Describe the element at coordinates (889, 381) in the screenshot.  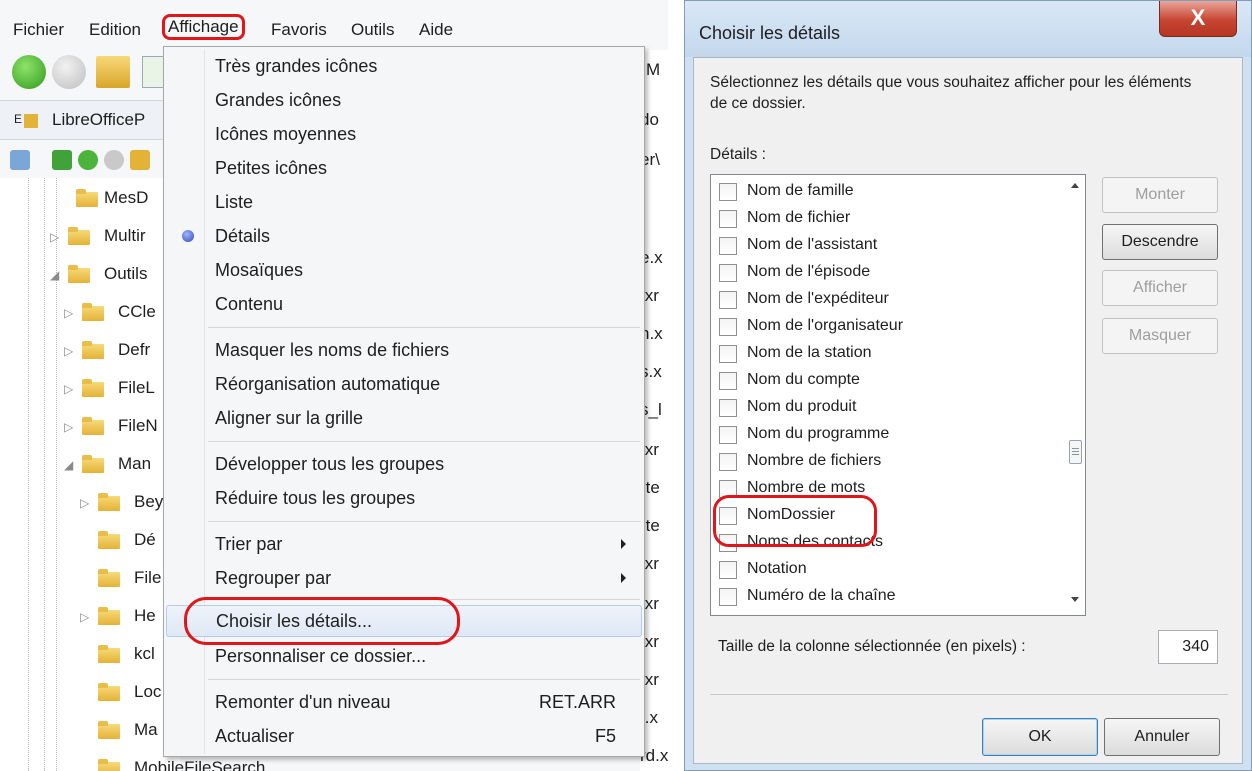
I see `list-item: Nom du compte` at that location.